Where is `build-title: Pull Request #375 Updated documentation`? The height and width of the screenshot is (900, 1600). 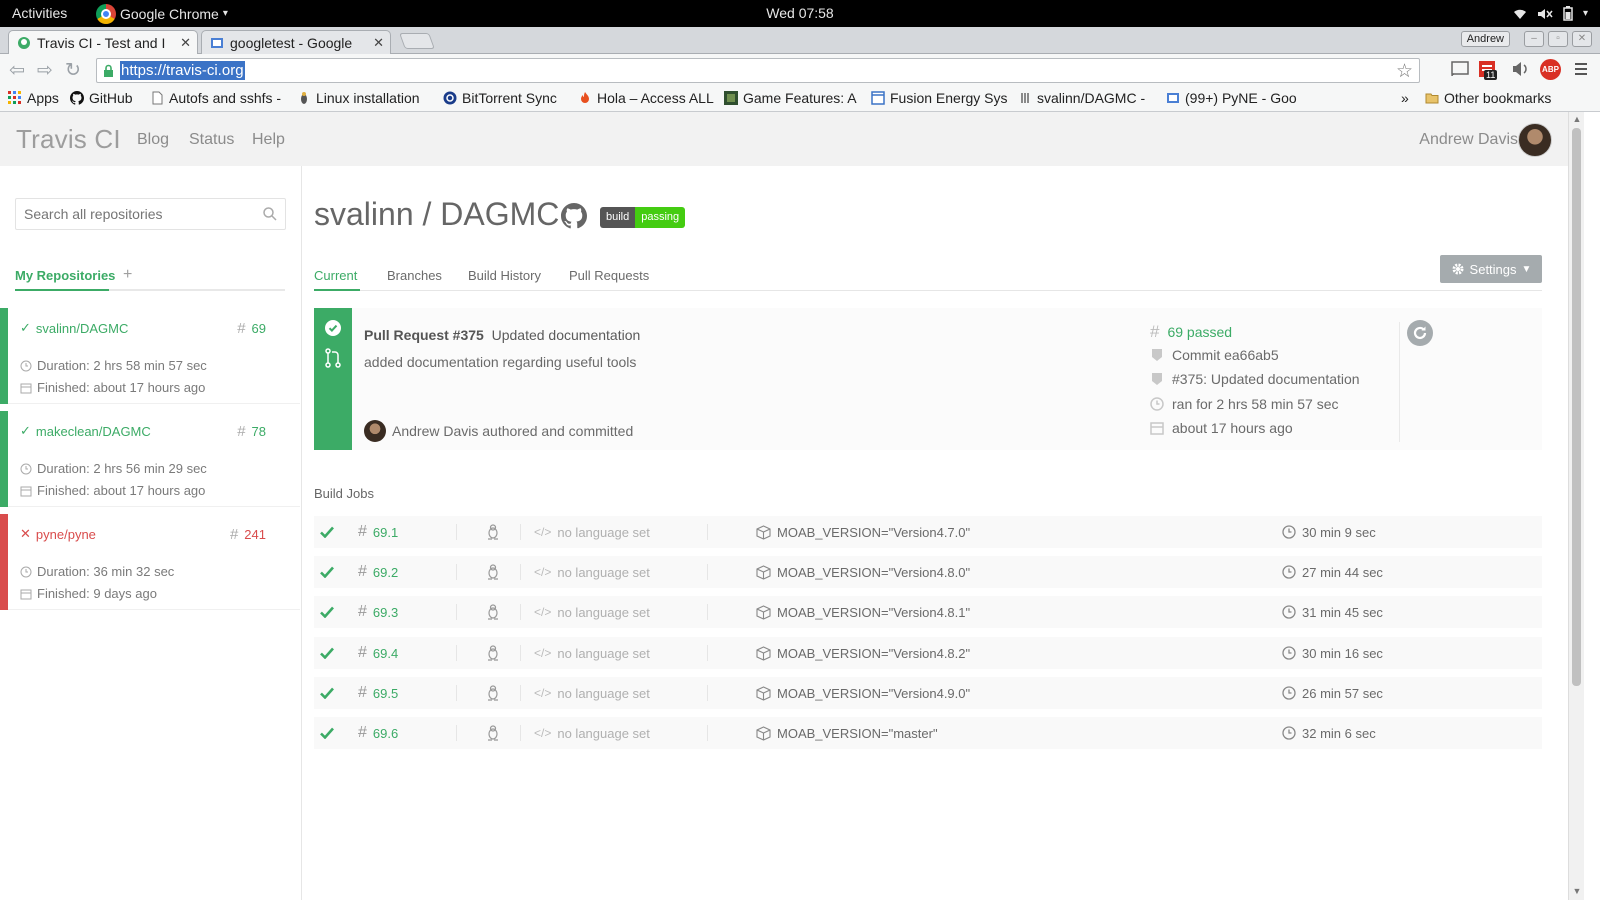 build-title: Pull Request #375 Updated documentation is located at coordinates (502, 335).